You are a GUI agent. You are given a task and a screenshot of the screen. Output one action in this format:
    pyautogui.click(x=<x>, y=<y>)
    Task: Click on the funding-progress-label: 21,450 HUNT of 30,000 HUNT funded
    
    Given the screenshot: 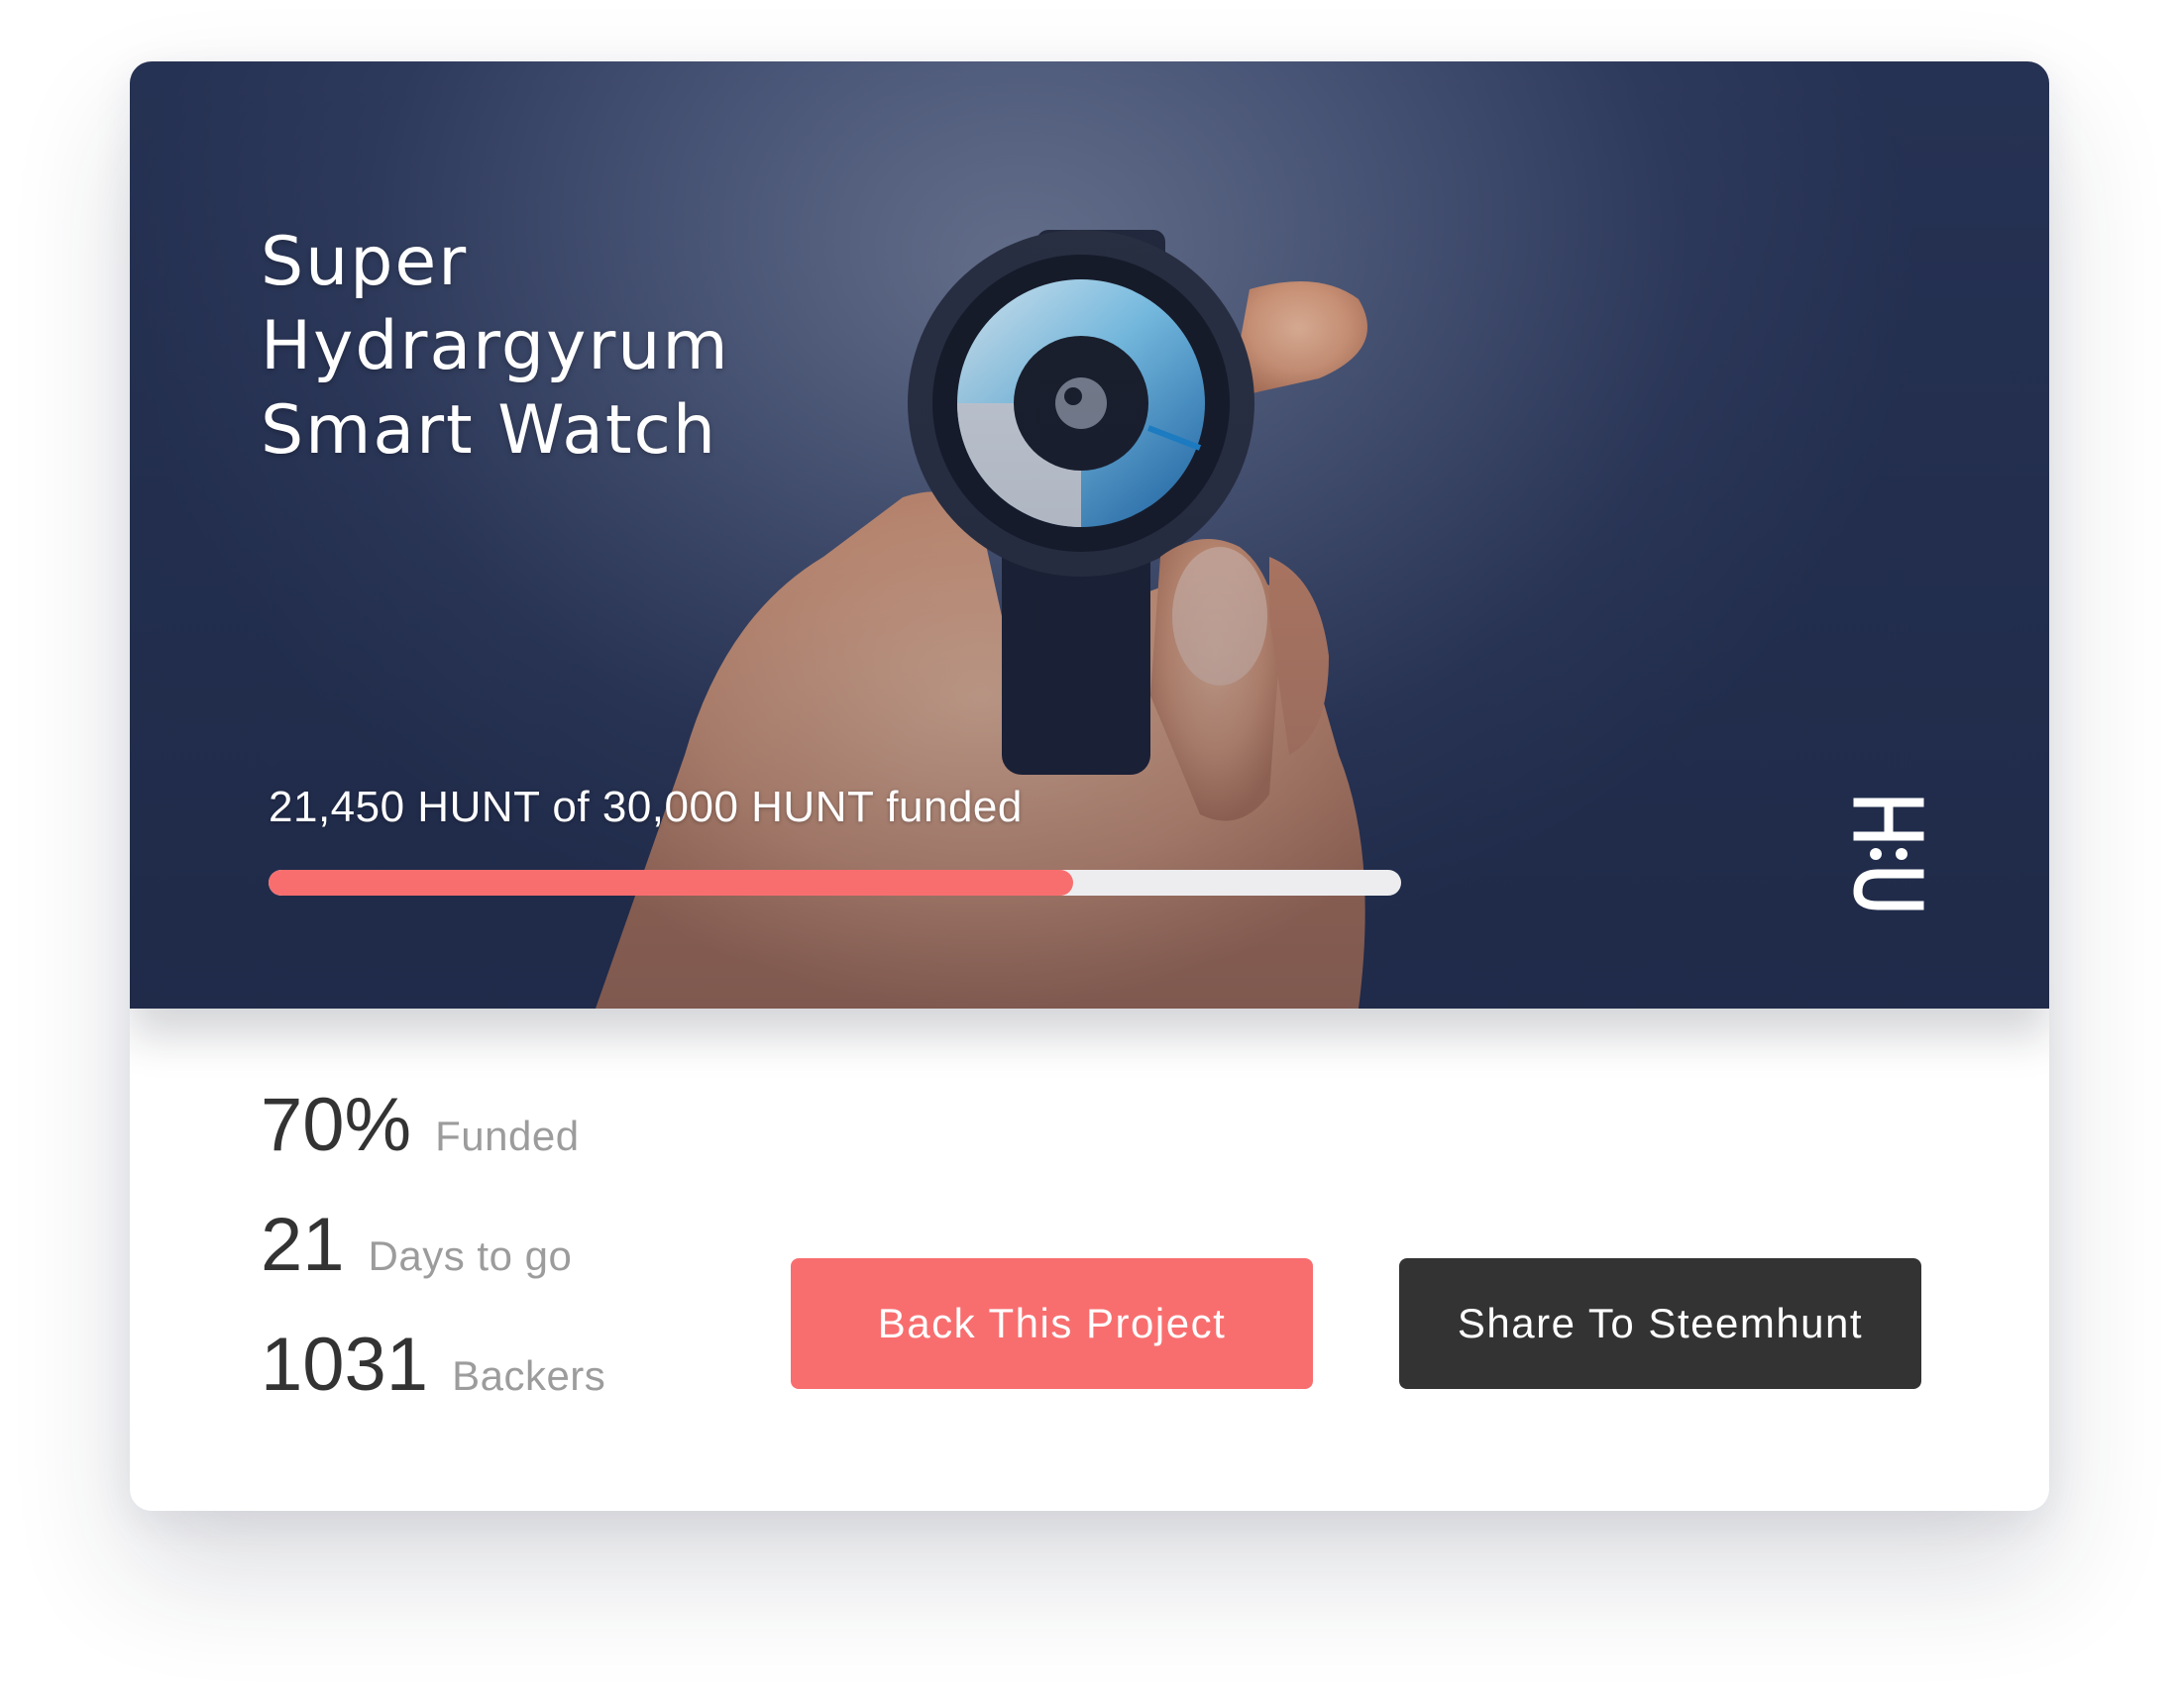 What is the action you would take?
    pyautogui.click(x=646, y=807)
    